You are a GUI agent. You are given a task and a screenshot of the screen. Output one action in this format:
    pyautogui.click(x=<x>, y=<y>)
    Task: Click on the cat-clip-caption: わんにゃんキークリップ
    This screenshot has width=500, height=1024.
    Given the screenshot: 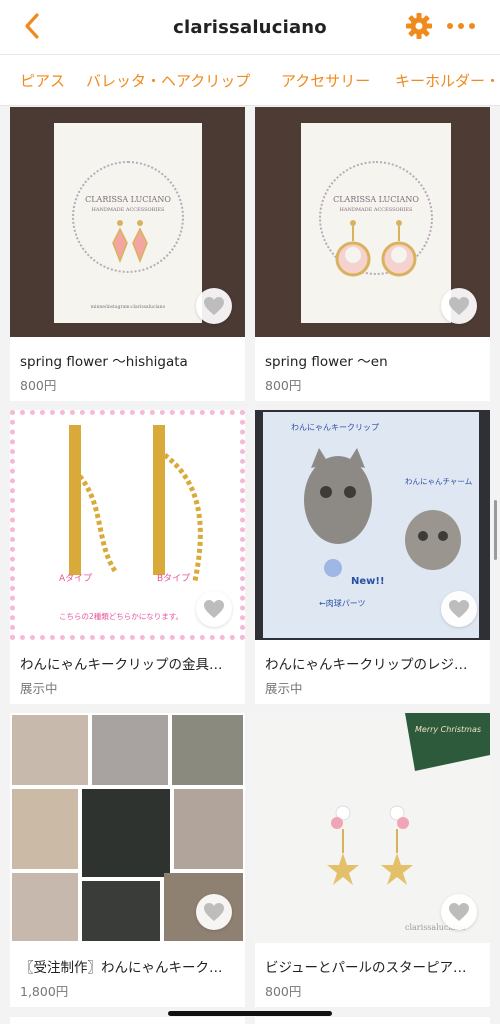 What is the action you would take?
    pyautogui.click(x=335, y=427)
    